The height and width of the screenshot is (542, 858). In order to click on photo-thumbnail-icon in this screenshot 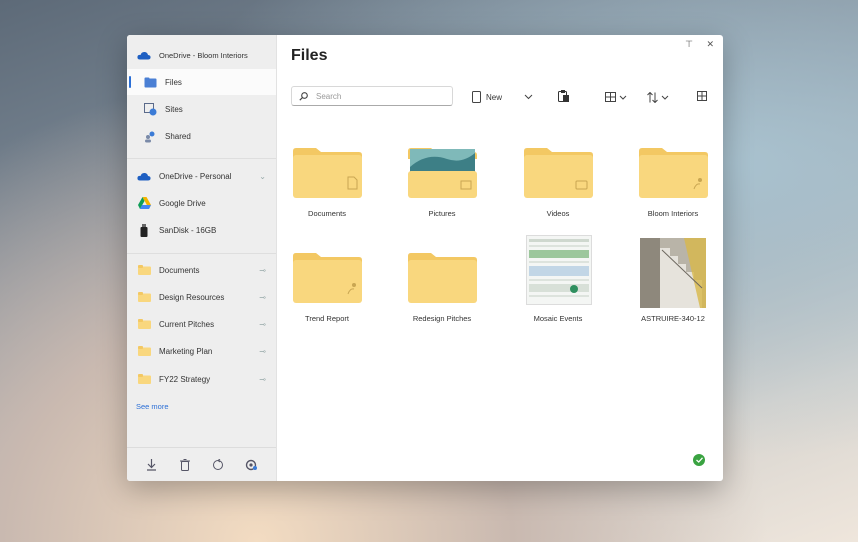, I will do `click(673, 273)`.